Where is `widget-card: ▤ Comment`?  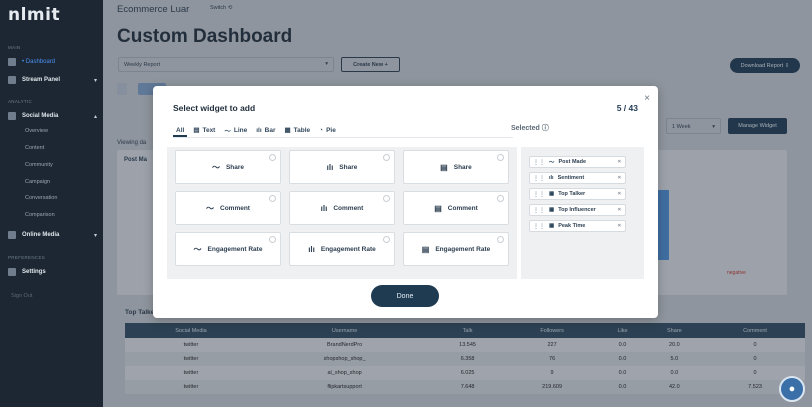
widget-card: ▤ Comment is located at coordinates (456, 208).